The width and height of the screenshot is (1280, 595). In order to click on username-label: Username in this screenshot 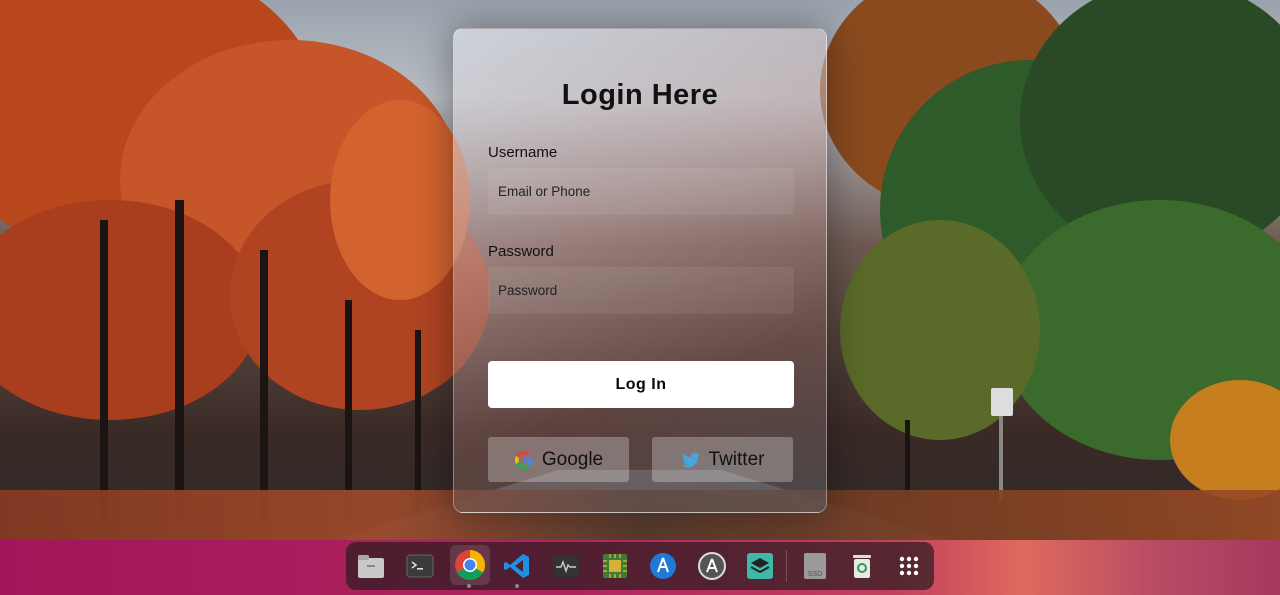, I will do `click(523, 152)`.